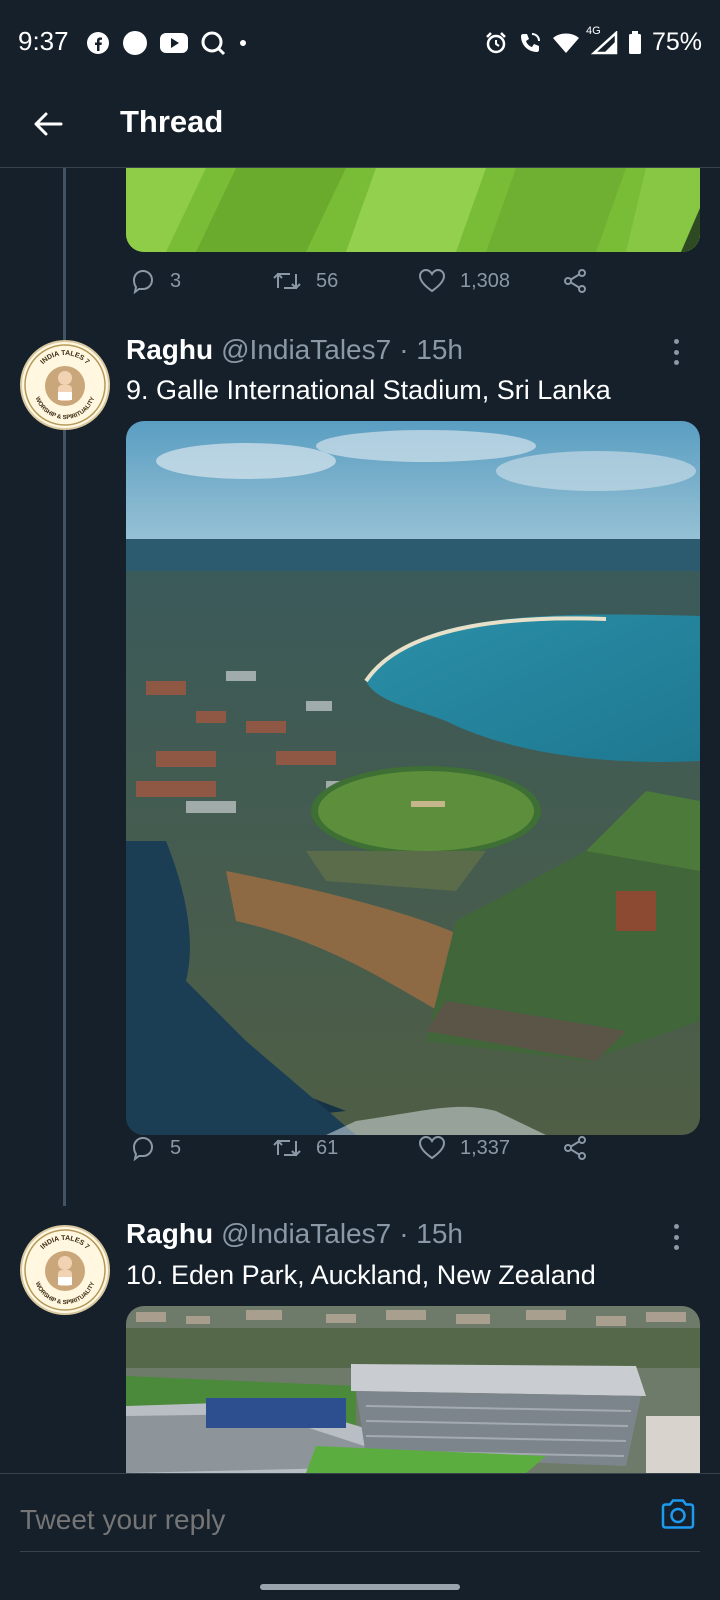  I want to click on wifi-call-icon, so click(530, 42).